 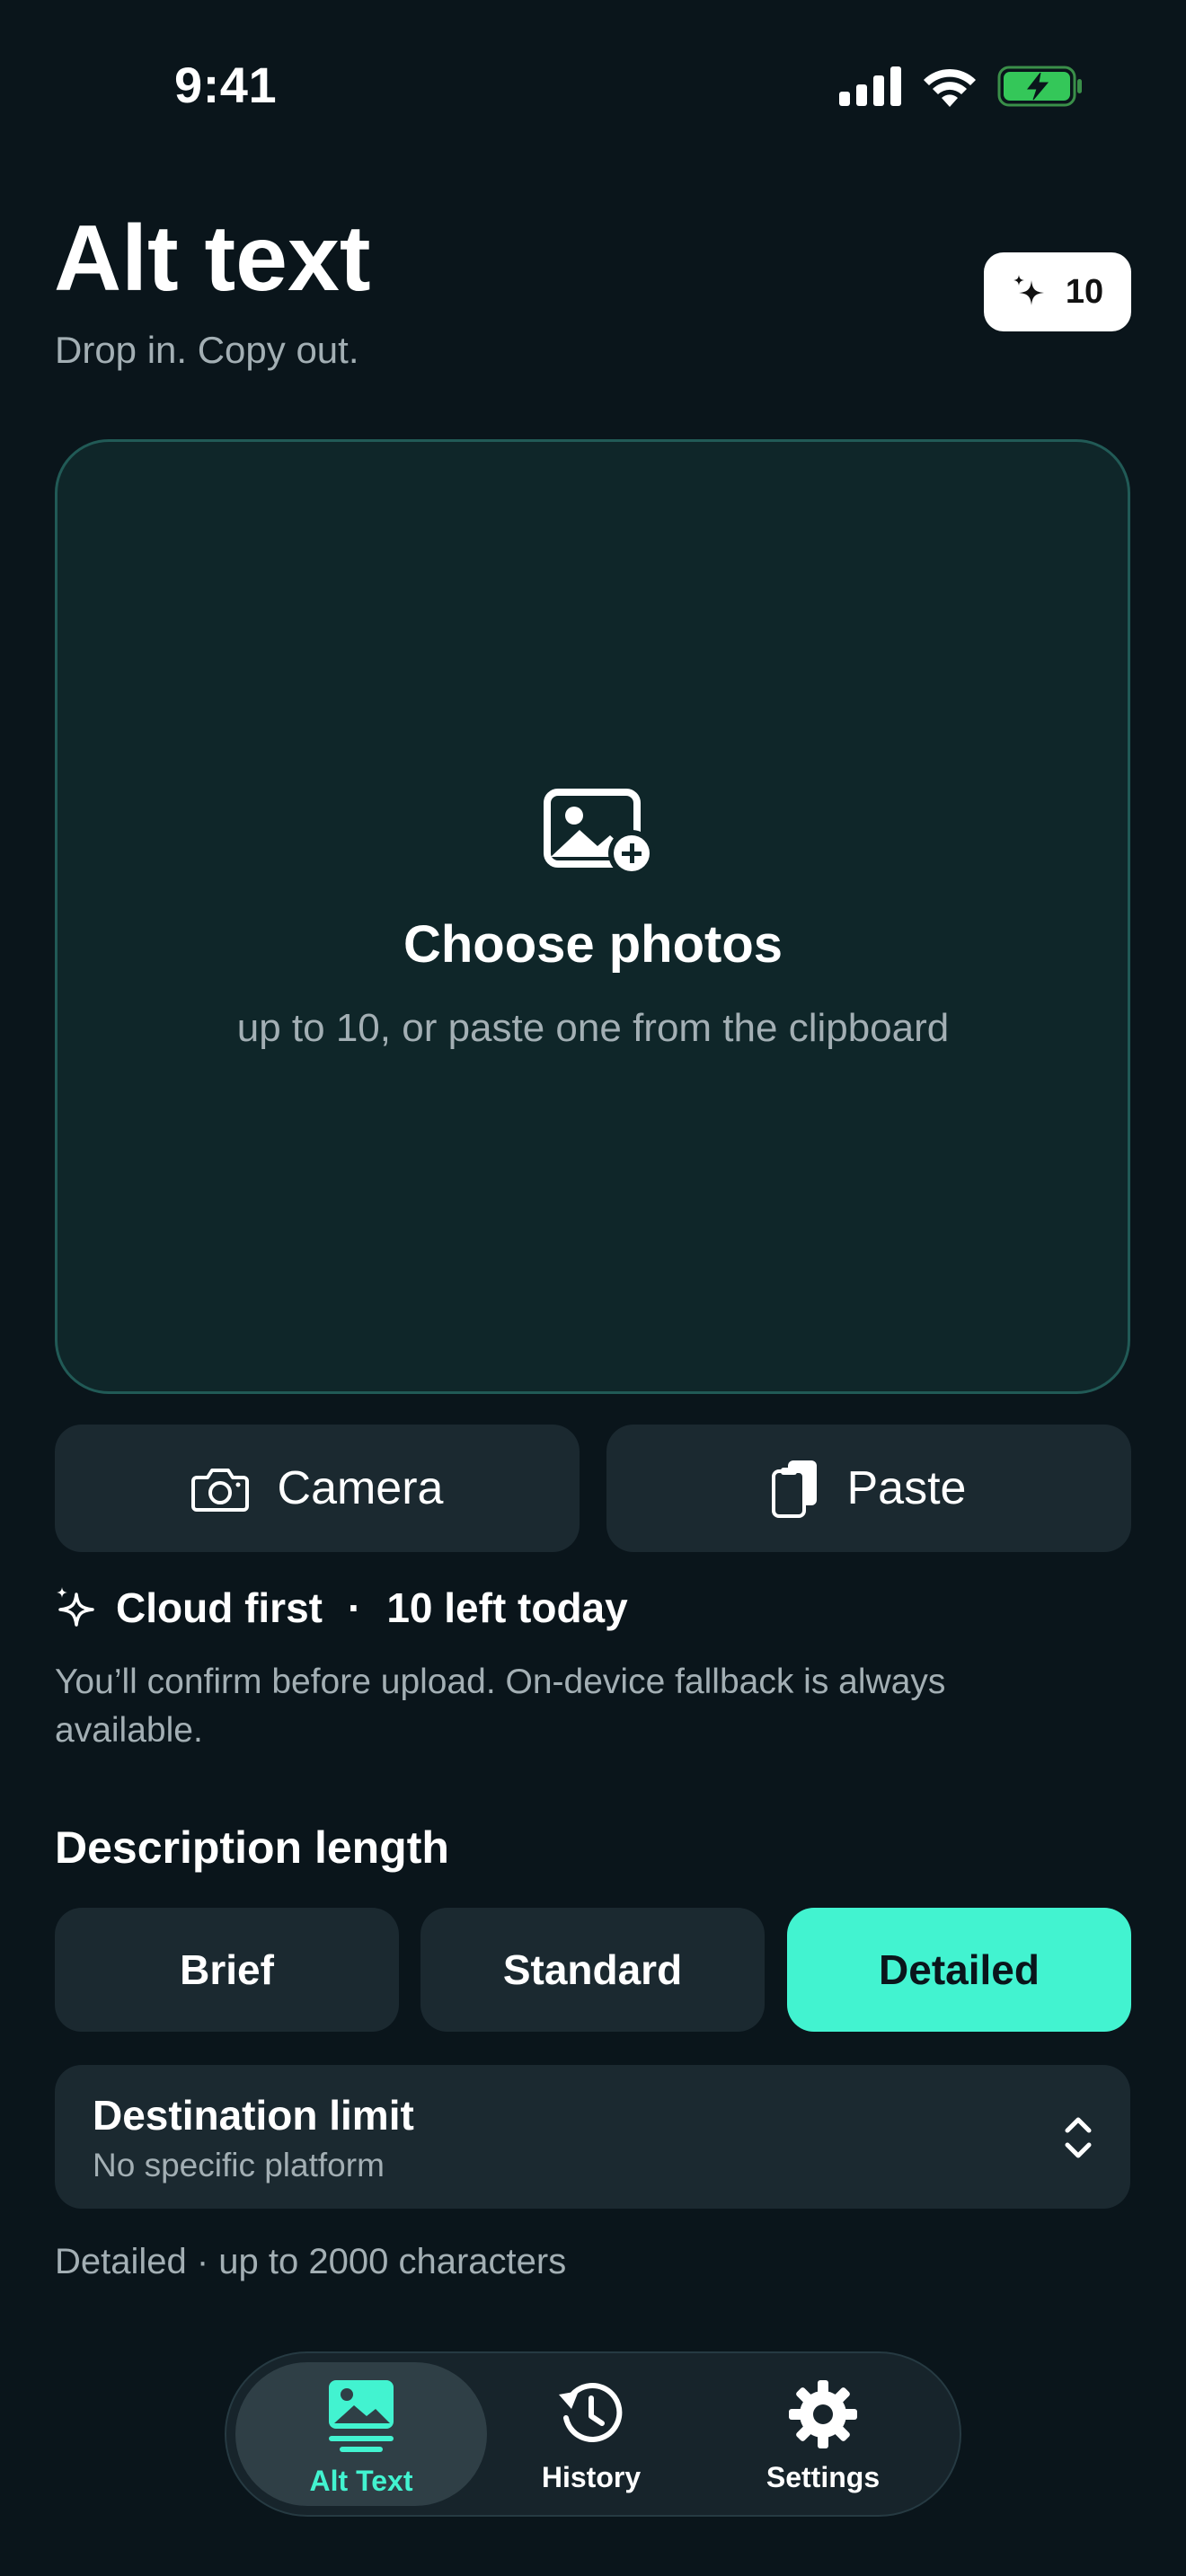 What do you see at coordinates (794, 1489) in the screenshot?
I see `paste-icon` at bounding box center [794, 1489].